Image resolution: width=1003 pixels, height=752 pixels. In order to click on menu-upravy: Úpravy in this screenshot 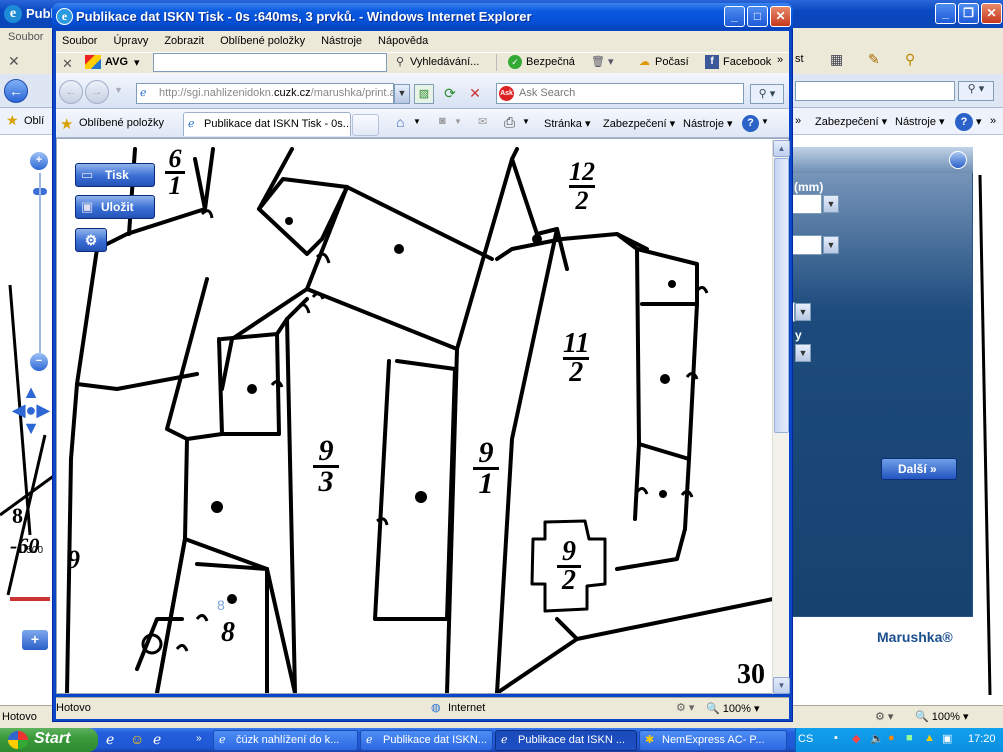, I will do `click(130, 43)`.